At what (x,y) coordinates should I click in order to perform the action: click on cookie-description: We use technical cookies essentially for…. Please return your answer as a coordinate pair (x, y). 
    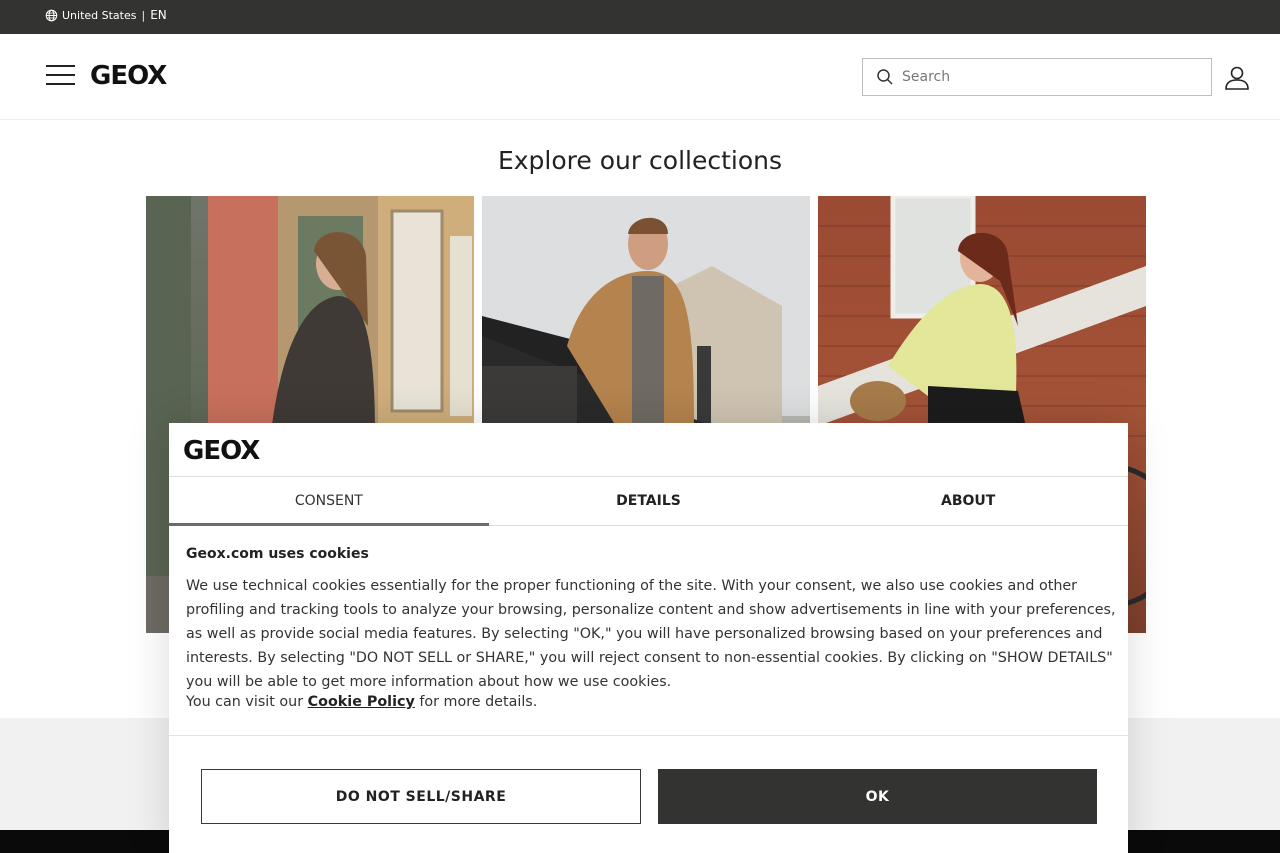
    Looking at the image, I should click on (651, 634).